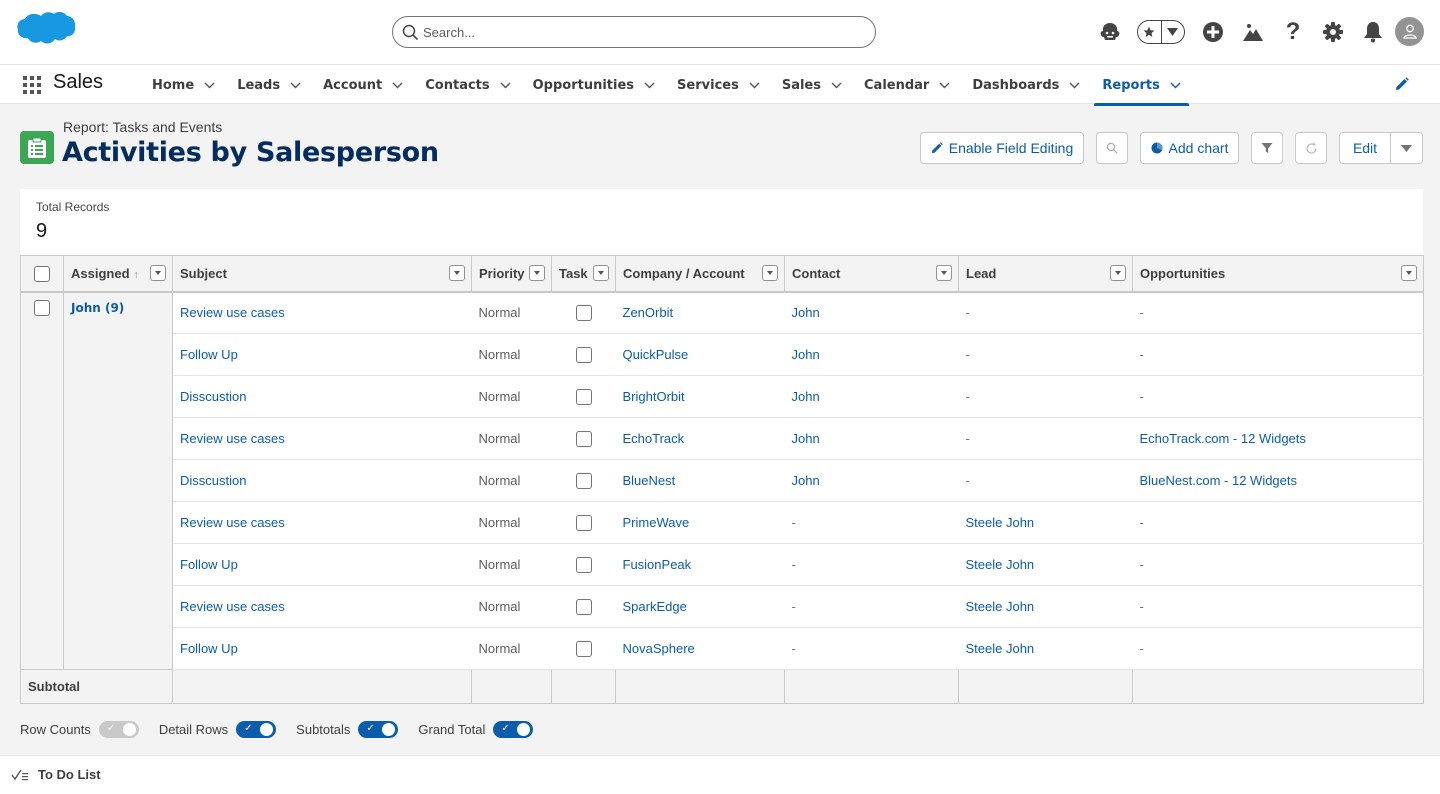  What do you see at coordinates (1142, 85) in the screenshot?
I see `nav-item-reports: Reports` at bounding box center [1142, 85].